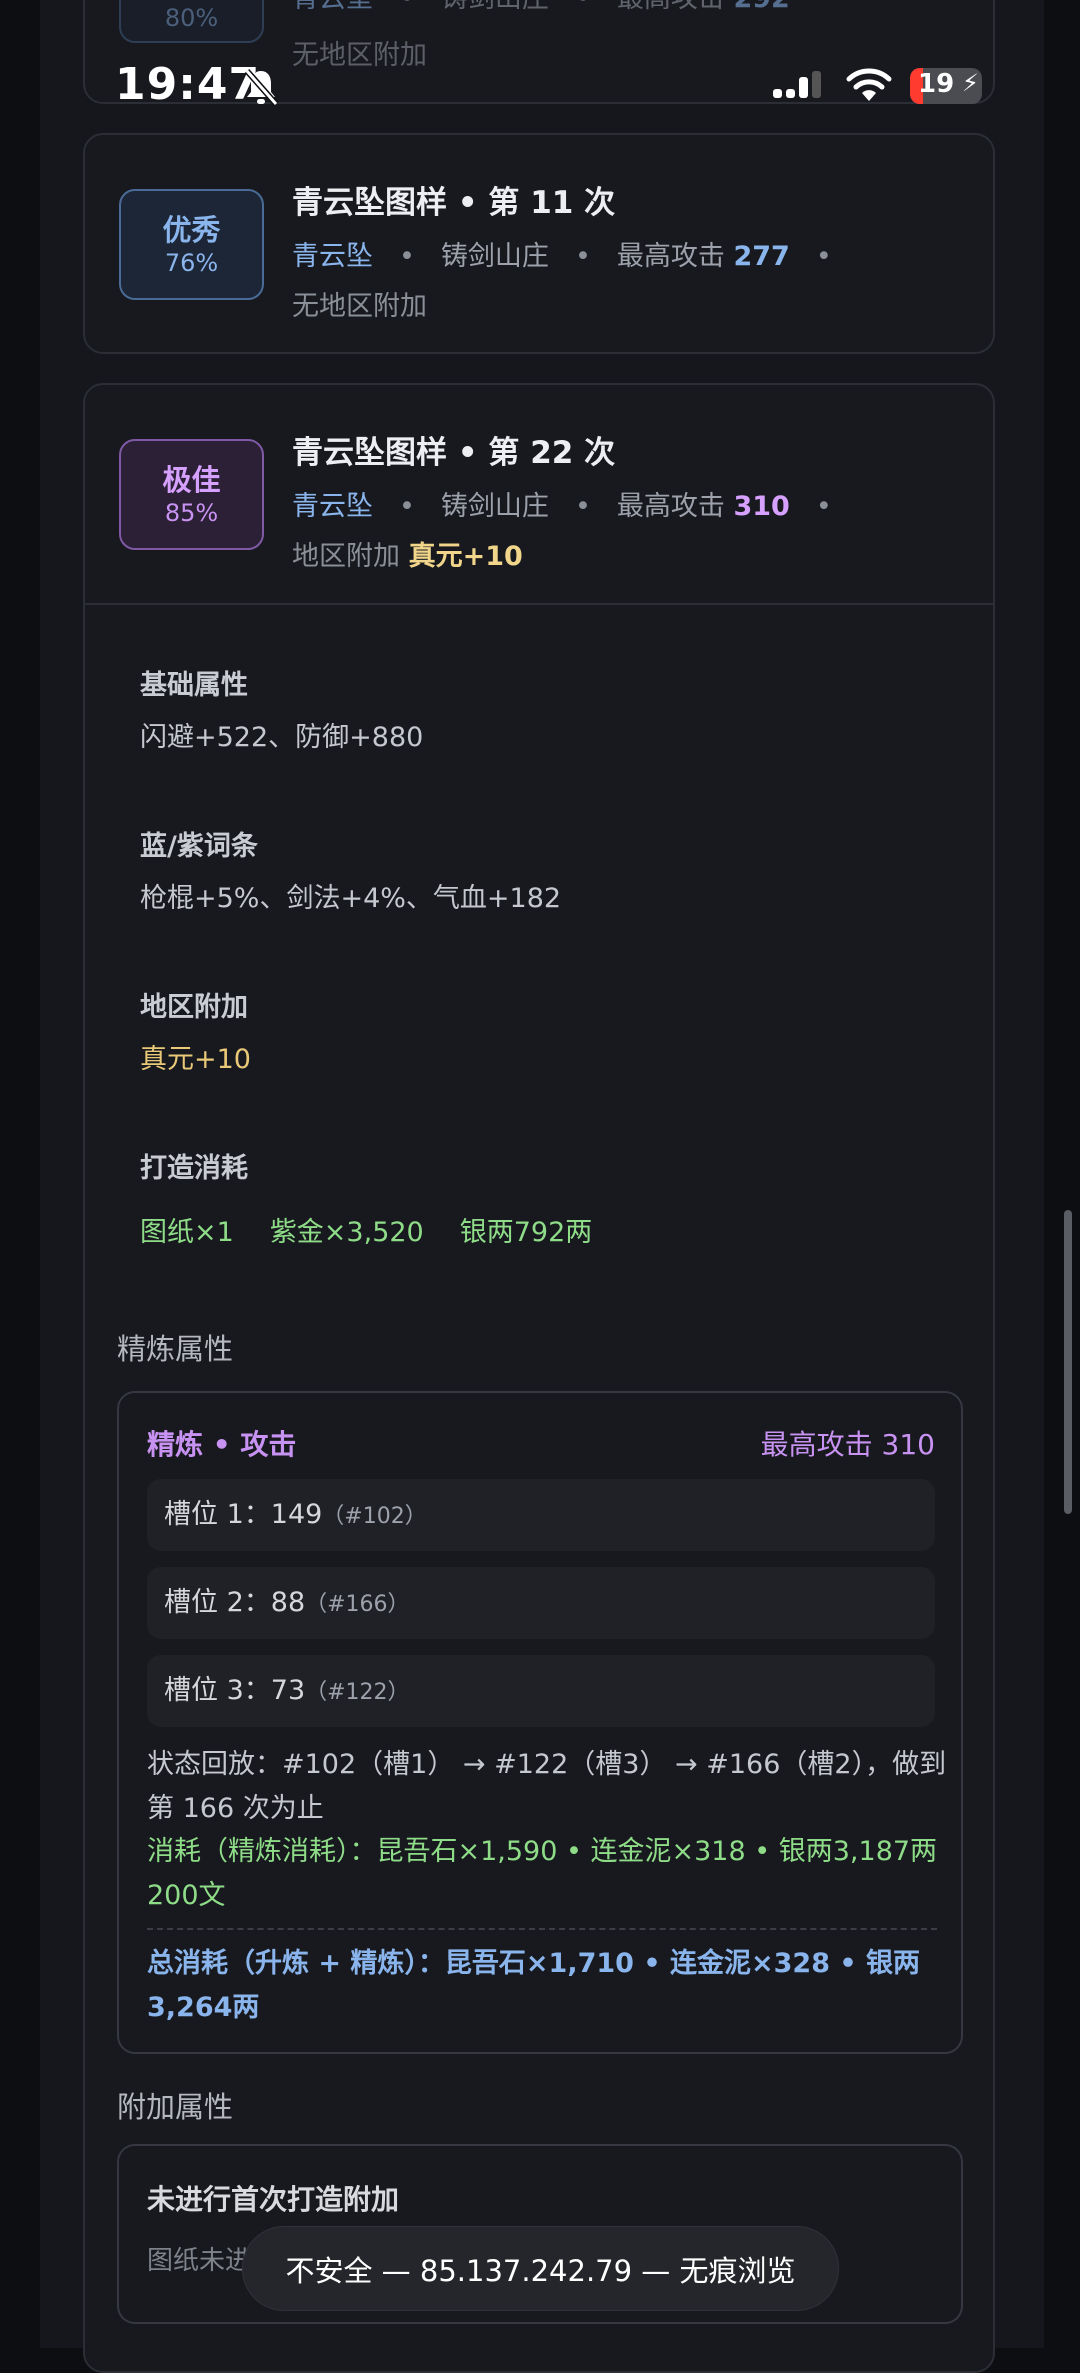 This screenshot has height=2373, width=1080. I want to click on addon-heading: 附加属性, so click(175, 2107).